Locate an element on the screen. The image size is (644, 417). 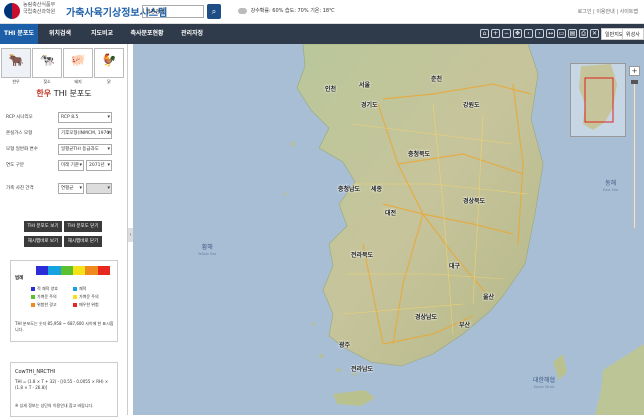
search-icon: ⌕ is located at coordinates (214, 11).